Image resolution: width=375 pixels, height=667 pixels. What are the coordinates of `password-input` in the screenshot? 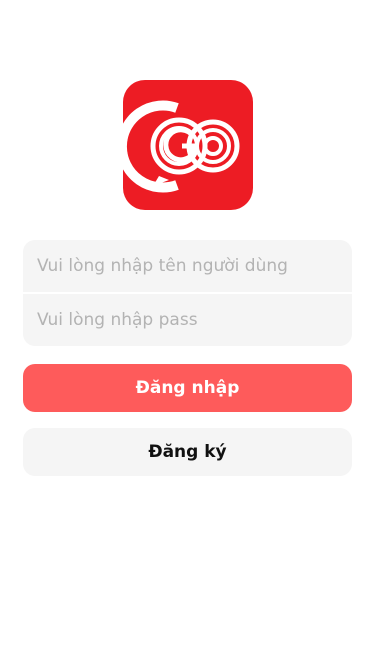 It's located at (187, 320).